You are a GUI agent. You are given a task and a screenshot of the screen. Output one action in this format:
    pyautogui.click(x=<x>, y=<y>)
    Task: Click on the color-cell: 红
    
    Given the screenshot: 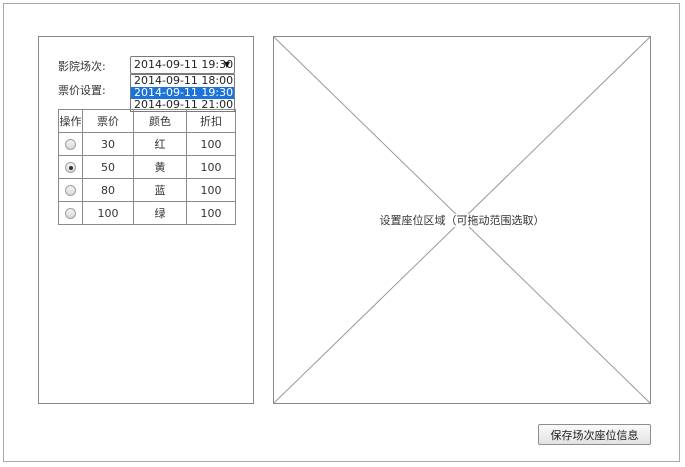 What is the action you would take?
    pyautogui.click(x=160, y=144)
    